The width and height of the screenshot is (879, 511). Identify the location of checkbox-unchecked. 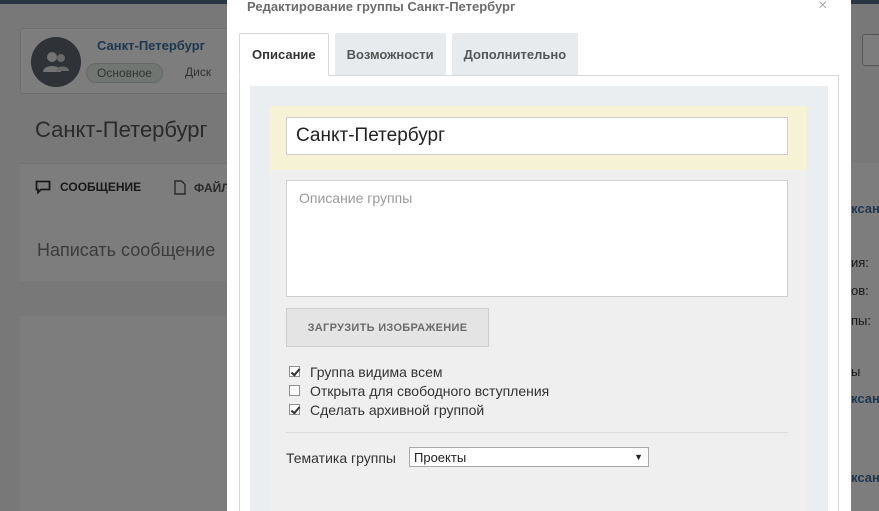
(294, 390).